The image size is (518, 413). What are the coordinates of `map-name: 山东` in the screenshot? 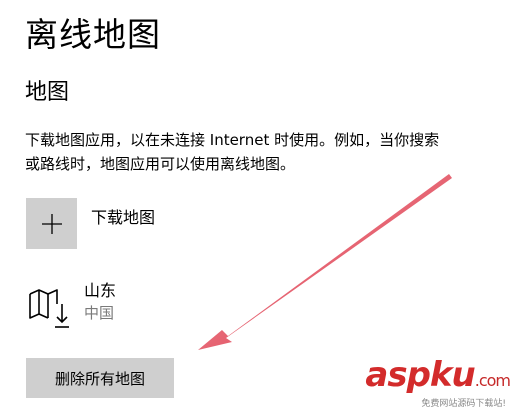 It's located at (100, 290).